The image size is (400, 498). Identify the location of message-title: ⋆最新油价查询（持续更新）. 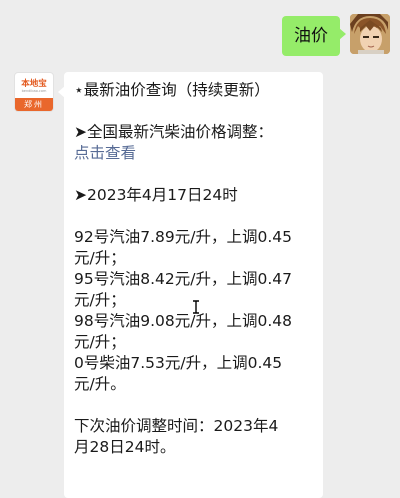
(172, 90).